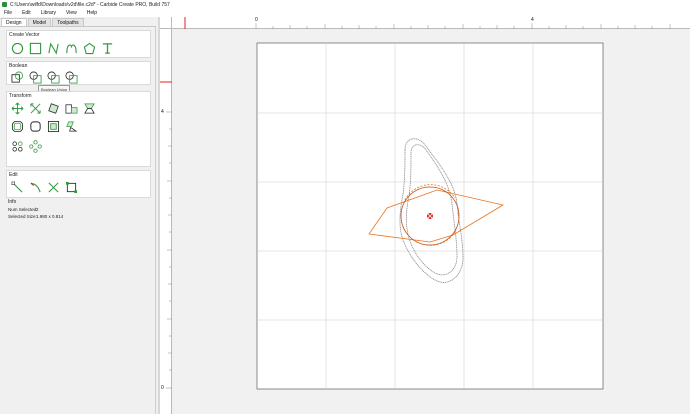 The height and width of the screenshot is (414, 690). Describe the element at coordinates (17, 126) in the screenshot. I see `offset-icon` at that location.